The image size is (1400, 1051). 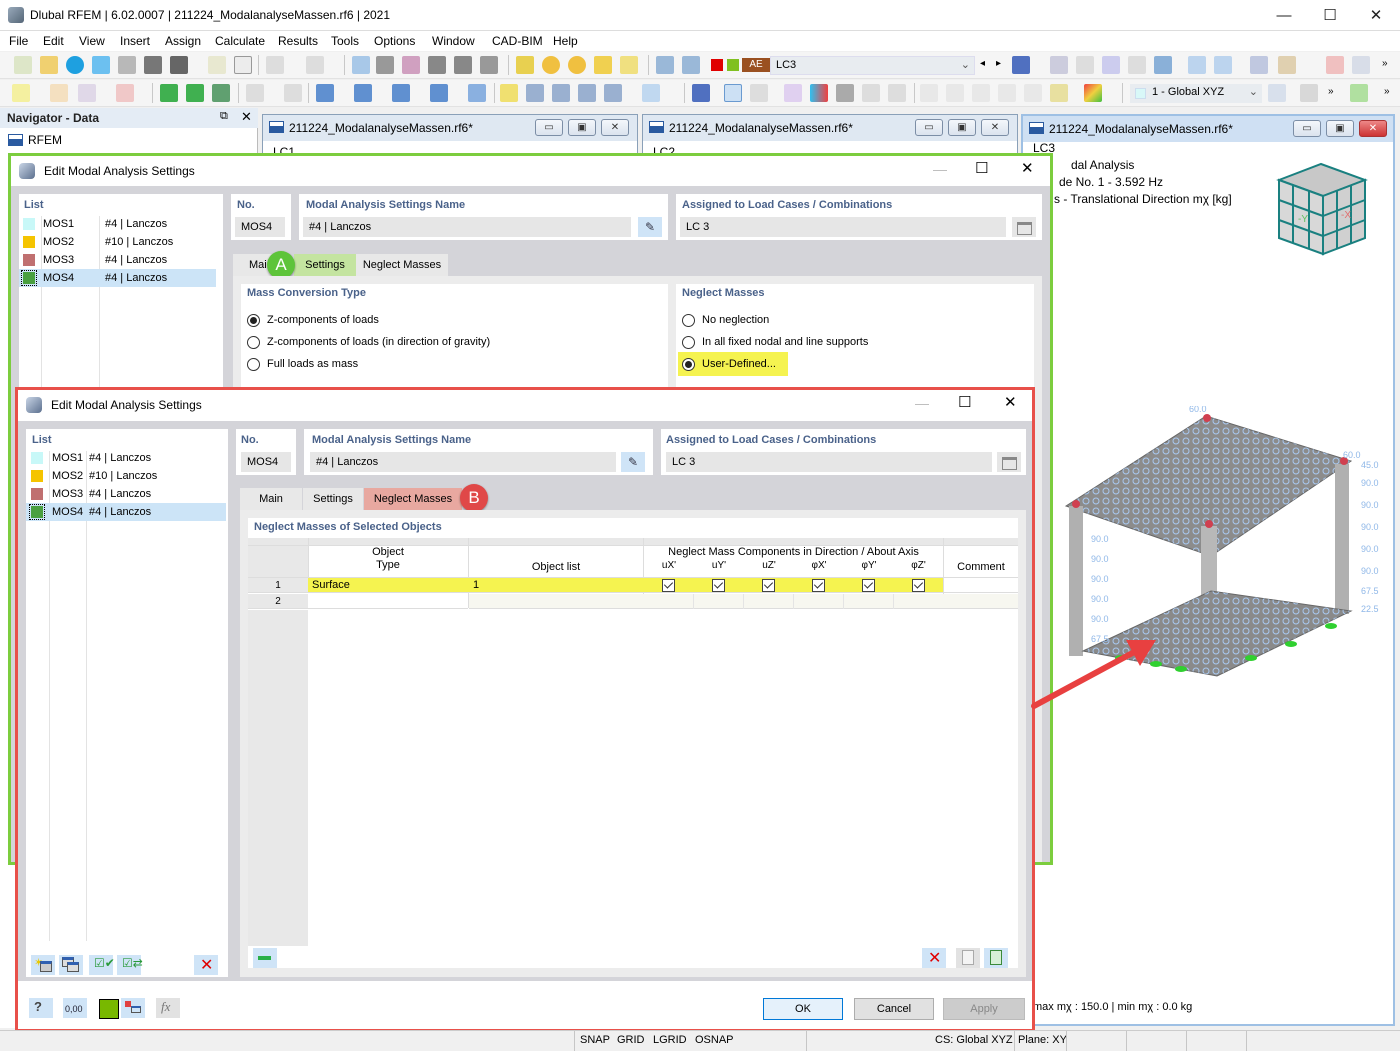 What do you see at coordinates (453, 41) in the screenshot?
I see `menu-window: Window` at bounding box center [453, 41].